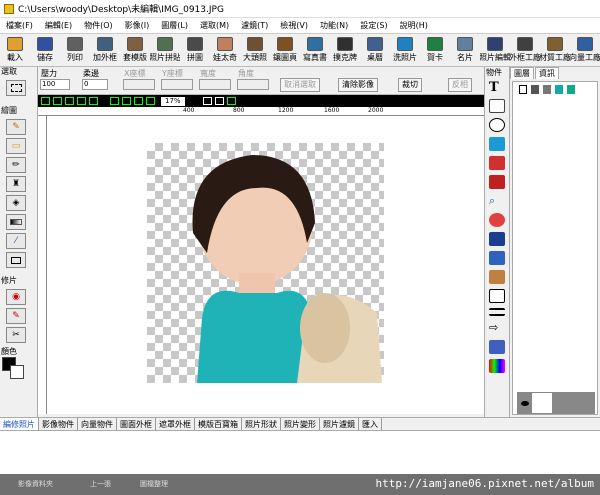 This screenshot has height=495, width=600. Describe the element at coordinates (370, 424) in the screenshot. I see `tab-import: 匯入` at that location.